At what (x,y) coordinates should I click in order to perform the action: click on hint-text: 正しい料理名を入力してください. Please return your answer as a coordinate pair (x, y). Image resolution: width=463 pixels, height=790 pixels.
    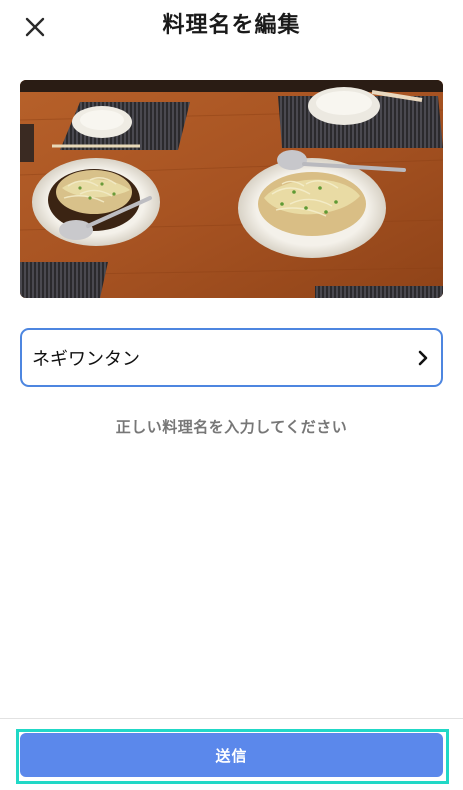
    Looking at the image, I should click on (231, 427).